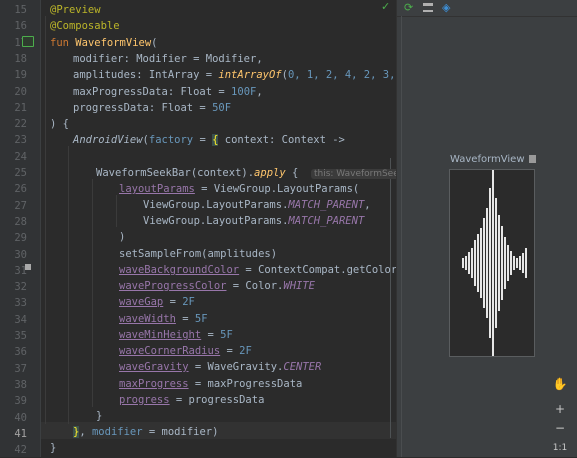 This screenshot has width=577, height=458. Describe the element at coordinates (122, 237) in the screenshot. I see `code-line-29: )` at that location.